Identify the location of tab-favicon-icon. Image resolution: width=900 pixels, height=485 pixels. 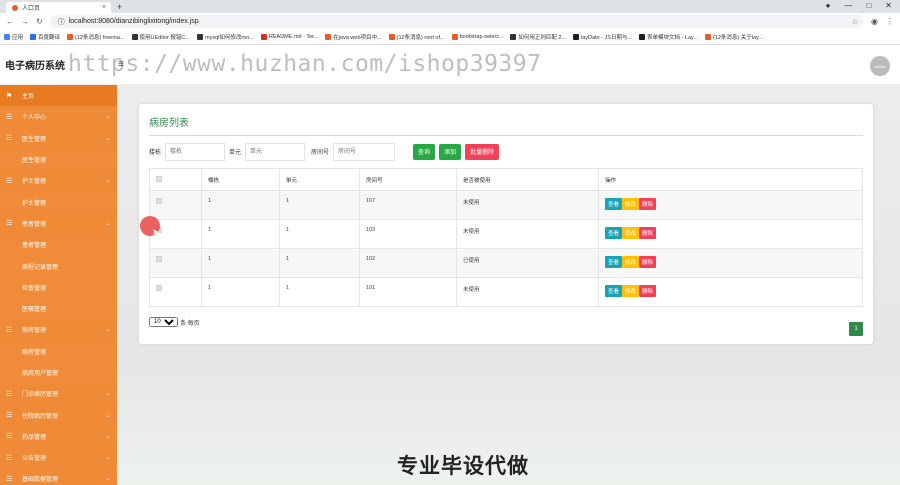
(15, 7).